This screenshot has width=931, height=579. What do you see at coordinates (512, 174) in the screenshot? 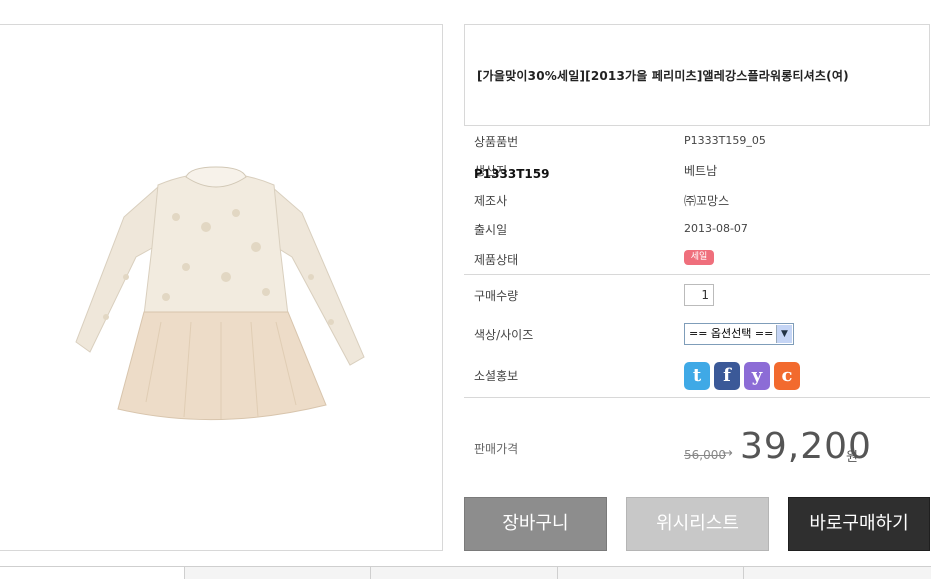
I see `overlay-product-code: P1333T159` at bounding box center [512, 174].